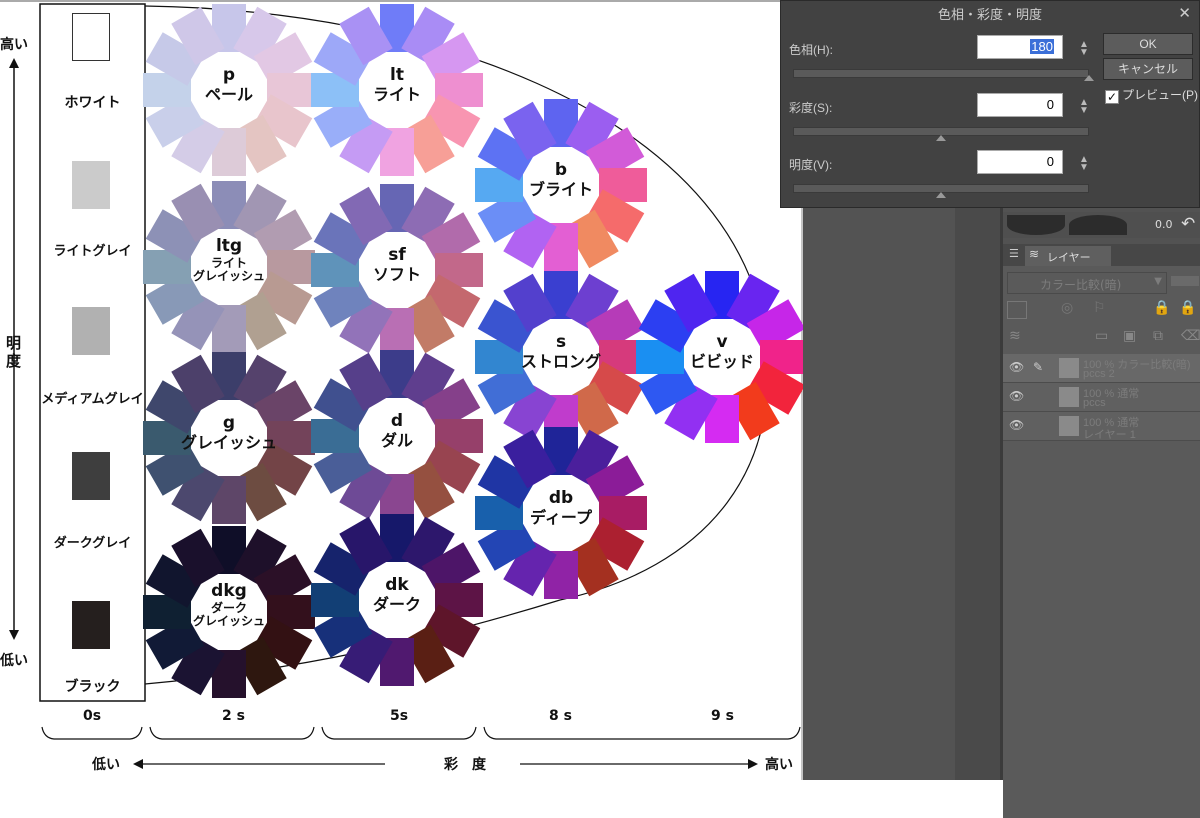 This screenshot has width=1200, height=818. I want to click on layer-row: 👁 100 % 通常 pccs, so click(1101, 397).